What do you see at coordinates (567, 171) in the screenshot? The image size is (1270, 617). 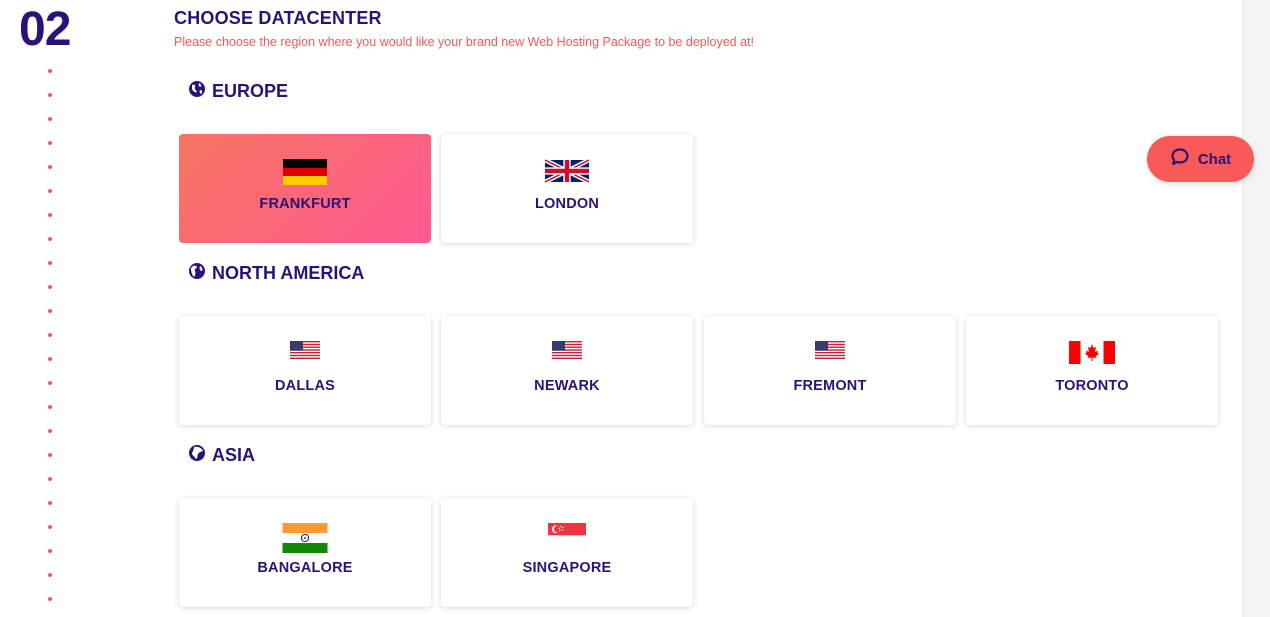 I see `uk-flag-icon` at bounding box center [567, 171].